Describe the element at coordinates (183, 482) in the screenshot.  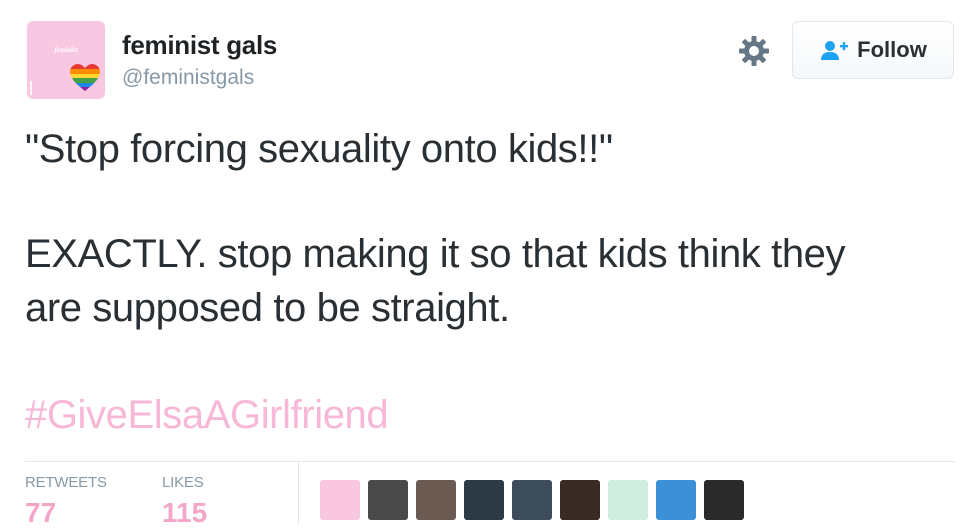
I see `likes-label: LIKES` at that location.